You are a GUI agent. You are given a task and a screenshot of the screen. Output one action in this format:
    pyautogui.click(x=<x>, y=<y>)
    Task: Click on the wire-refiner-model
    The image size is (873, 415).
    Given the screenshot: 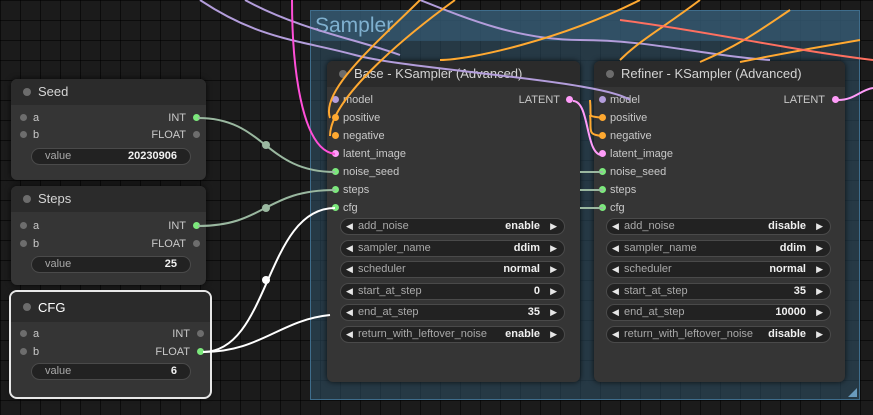 What is the action you would take?
    pyautogui.click(x=596, y=109)
    